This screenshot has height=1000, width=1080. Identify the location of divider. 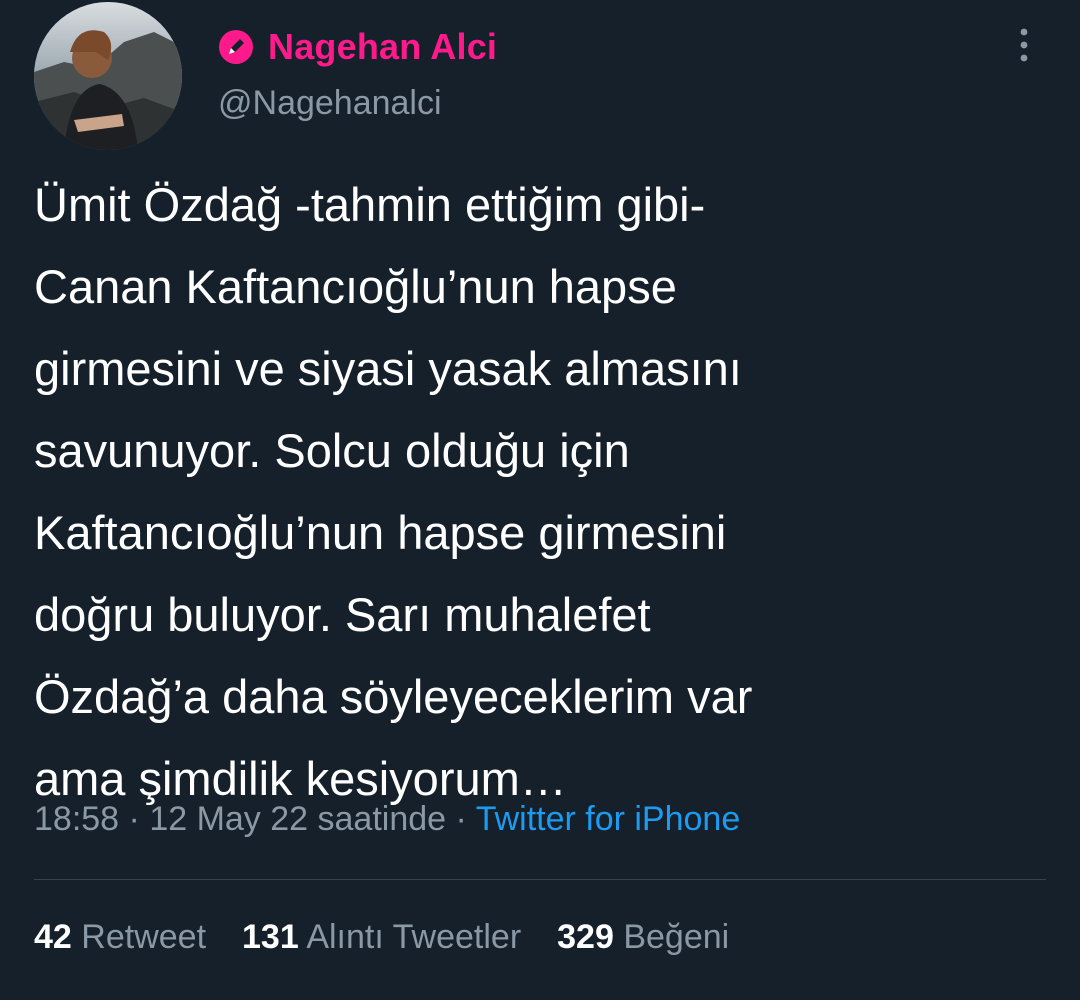
(540, 879).